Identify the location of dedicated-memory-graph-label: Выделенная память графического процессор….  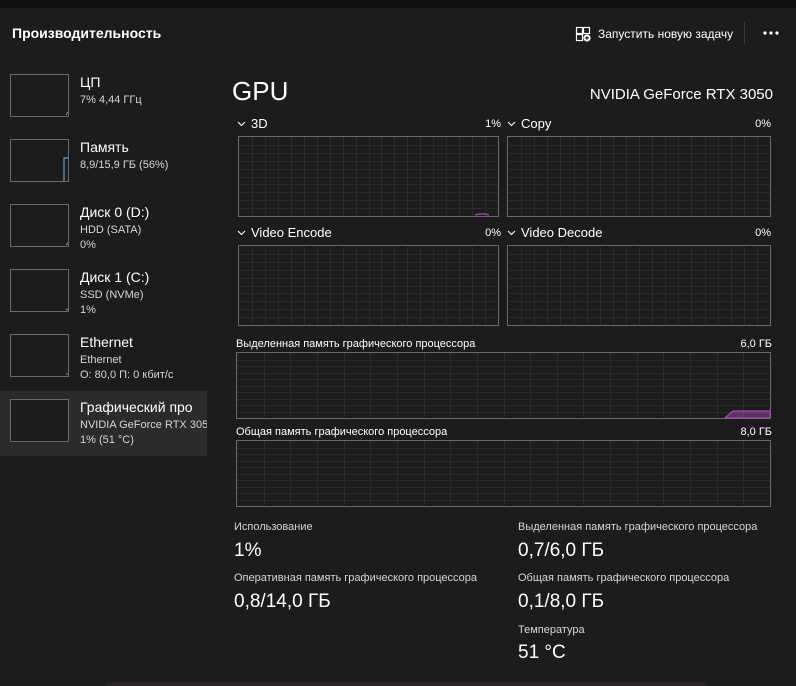
(356, 344).